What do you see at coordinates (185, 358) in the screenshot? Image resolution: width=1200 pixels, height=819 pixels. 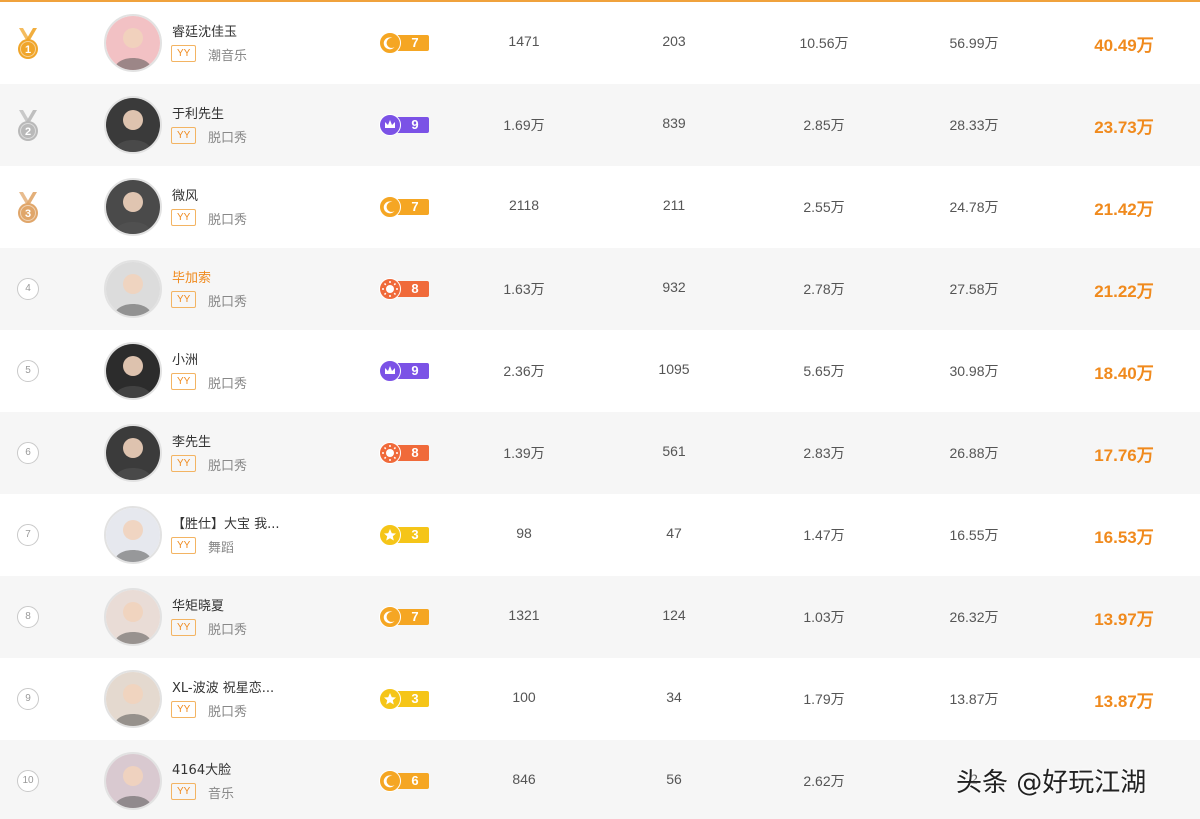 I see `streamer-name: 小洲` at bounding box center [185, 358].